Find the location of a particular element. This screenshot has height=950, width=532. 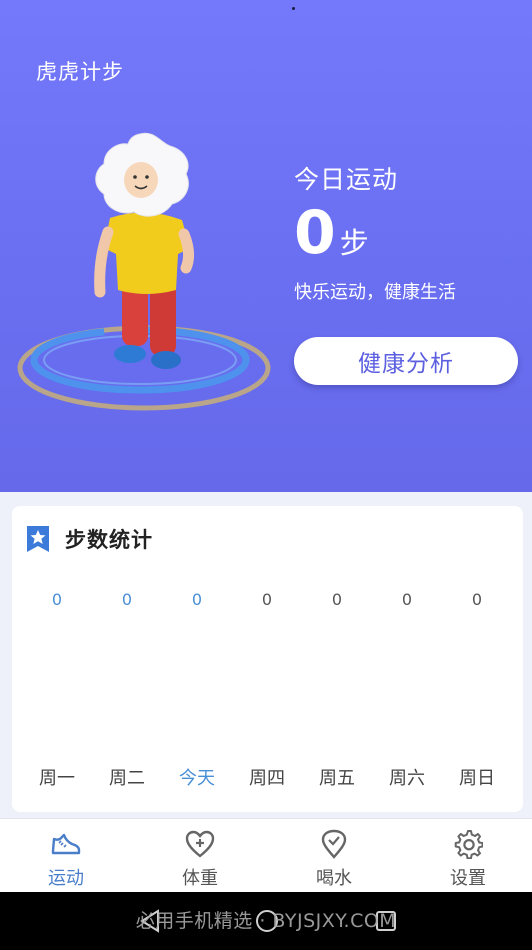

weekday-labels-row: 周一 周二 今天 周四 周五 周六 周日 is located at coordinates (267, 777).